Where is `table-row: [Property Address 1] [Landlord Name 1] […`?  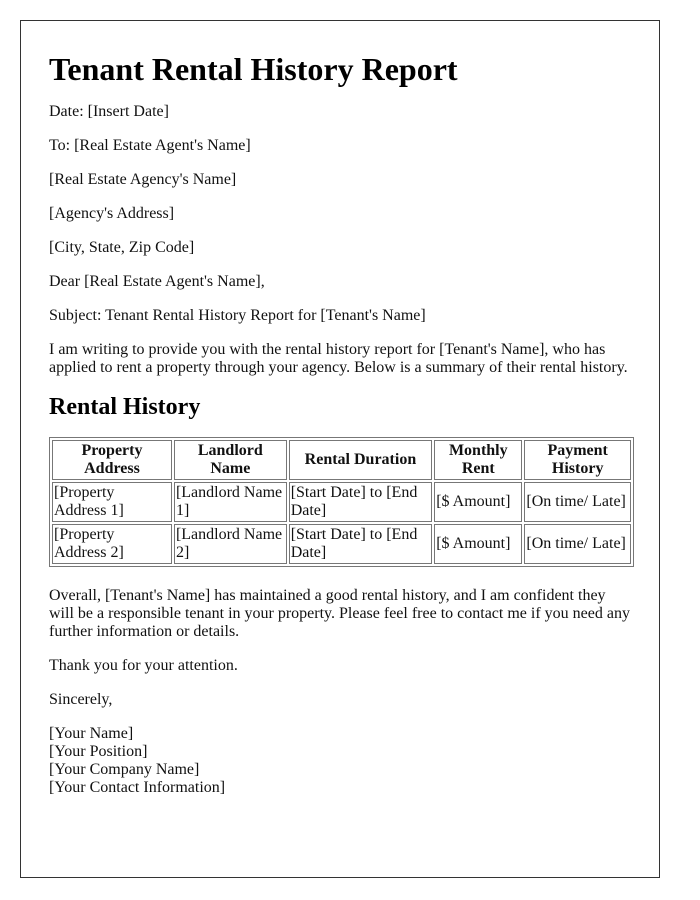 table-row: [Property Address 1] [Landlord Name 1] [… is located at coordinates (341, 502).